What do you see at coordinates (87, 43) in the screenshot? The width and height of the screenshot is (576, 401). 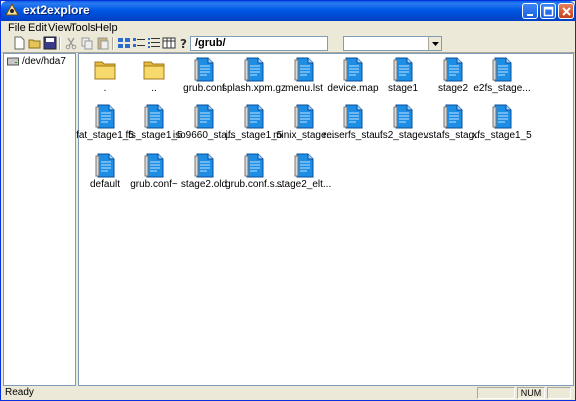 I see `copy-icon` at bounding box center [87, 43].